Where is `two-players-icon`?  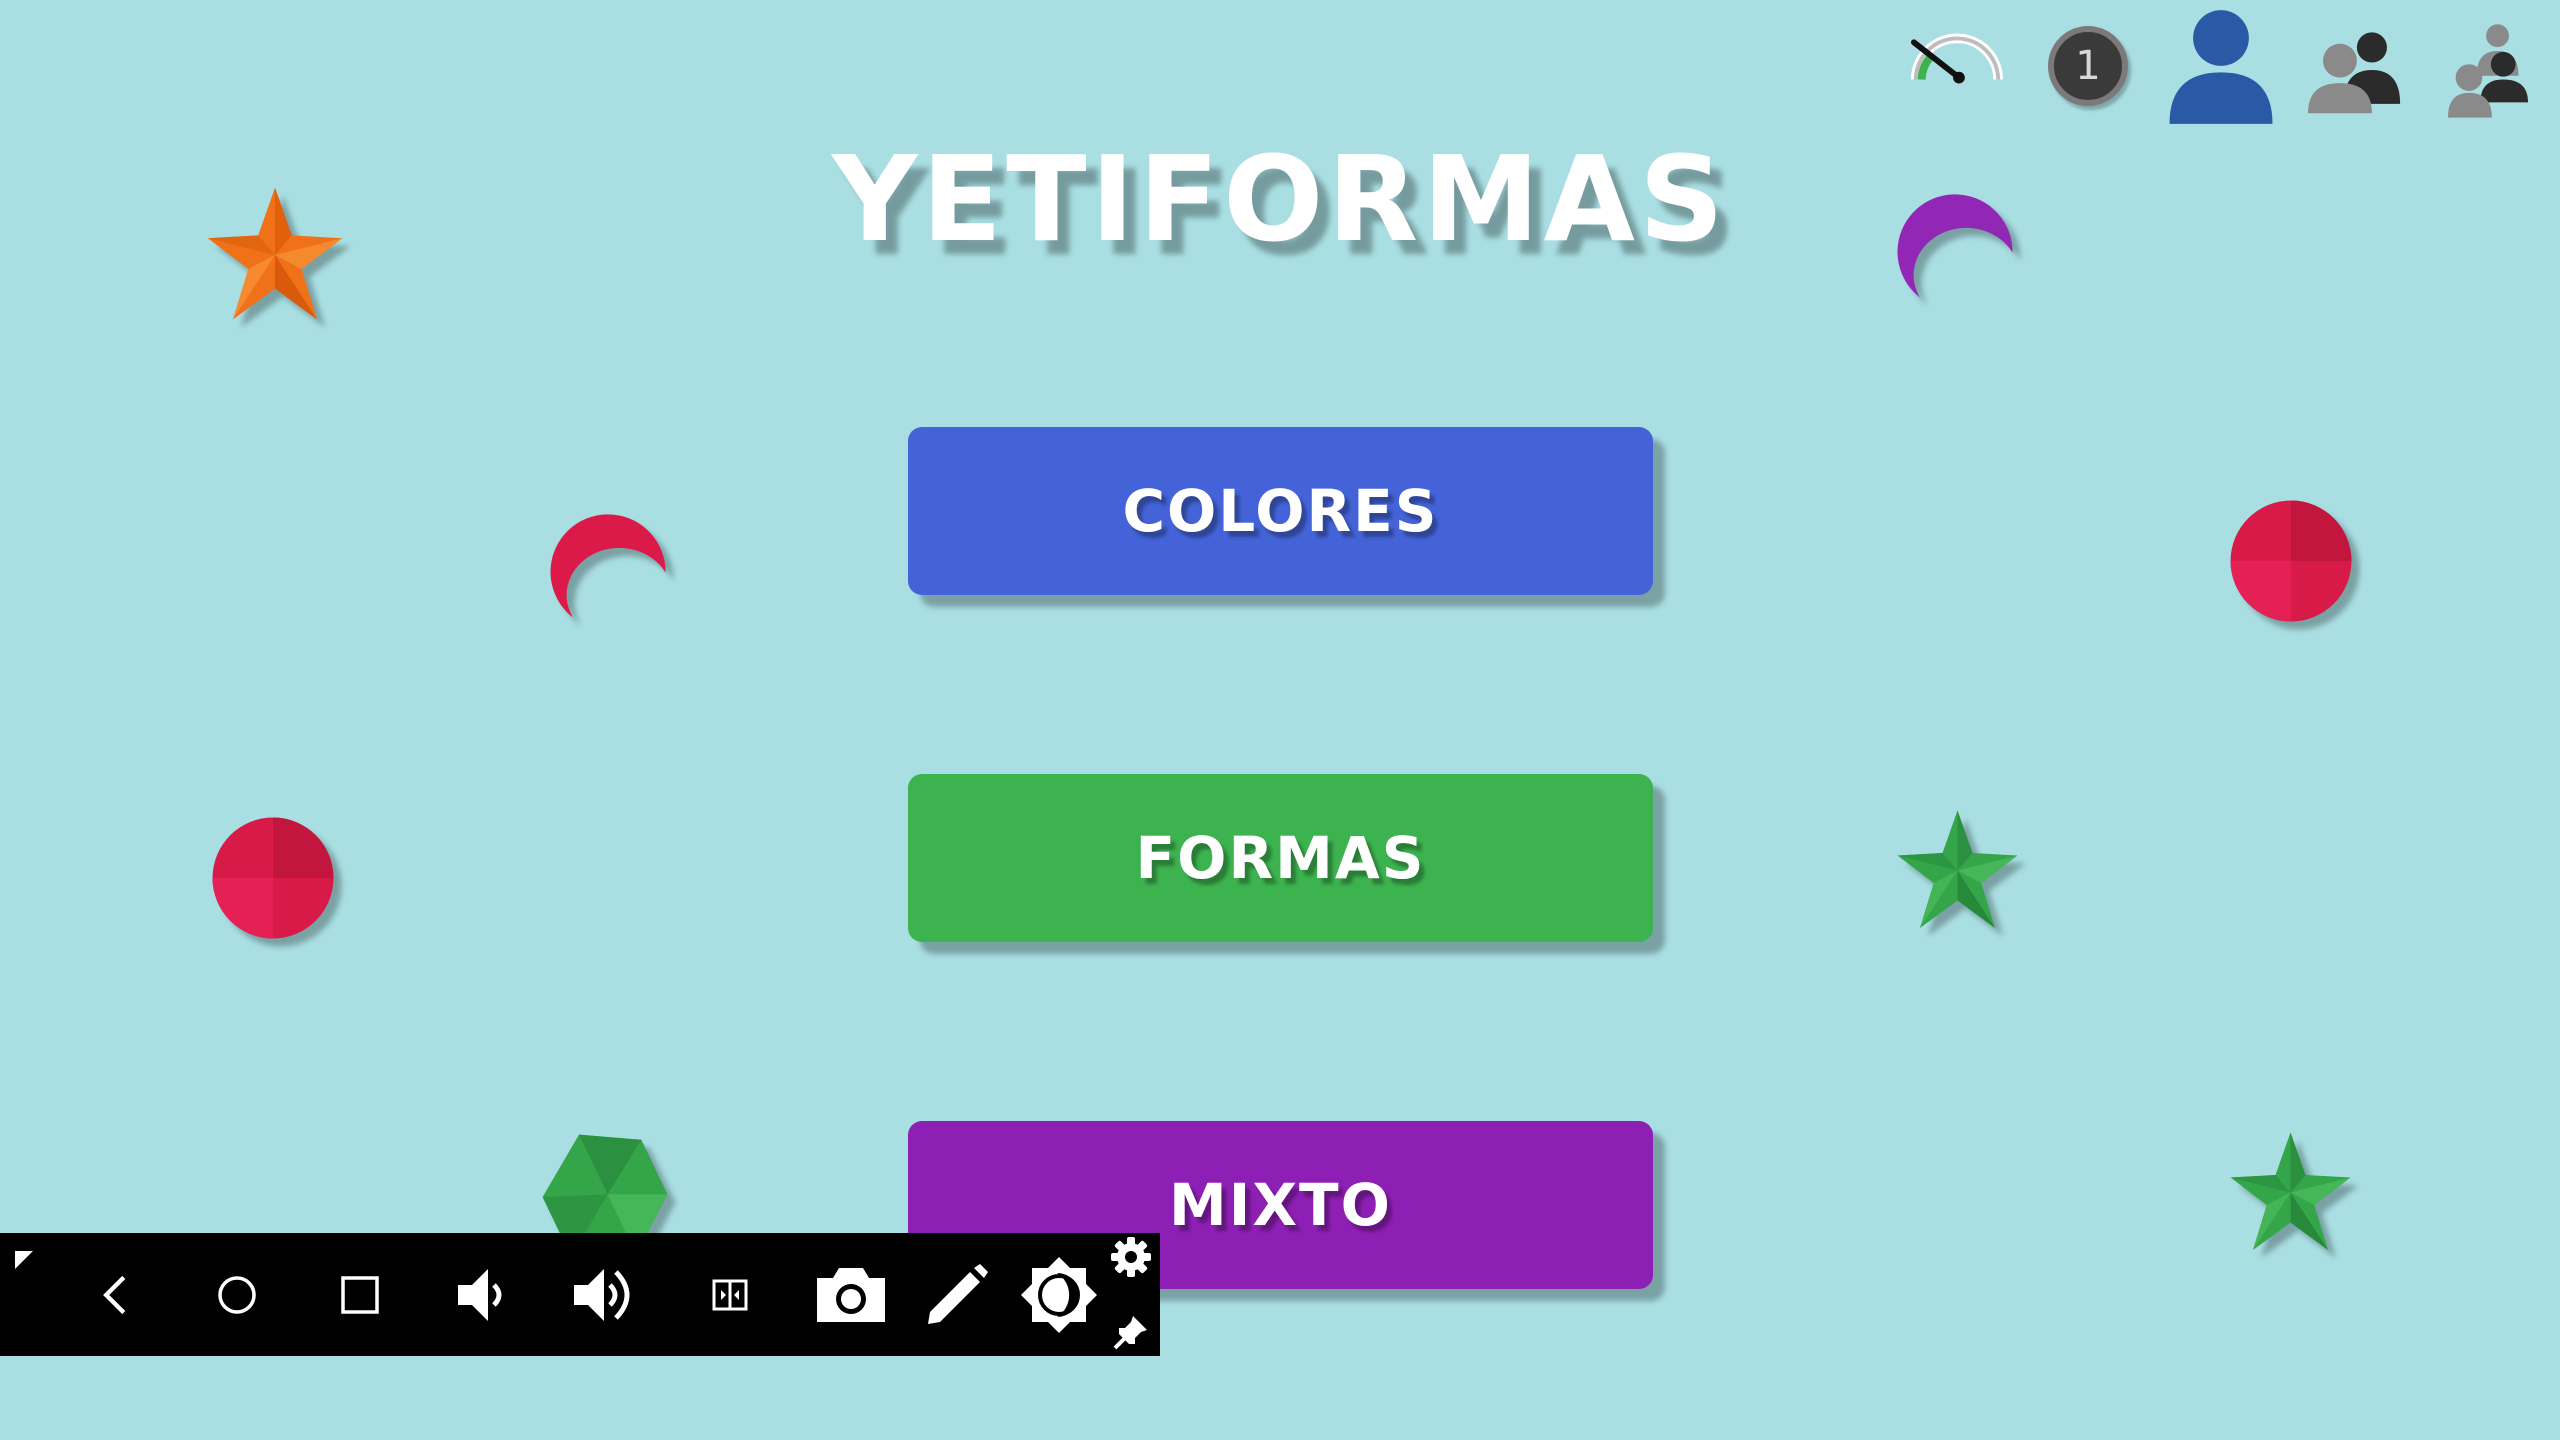 two-players-icon is located at coordinates (2355, 70).